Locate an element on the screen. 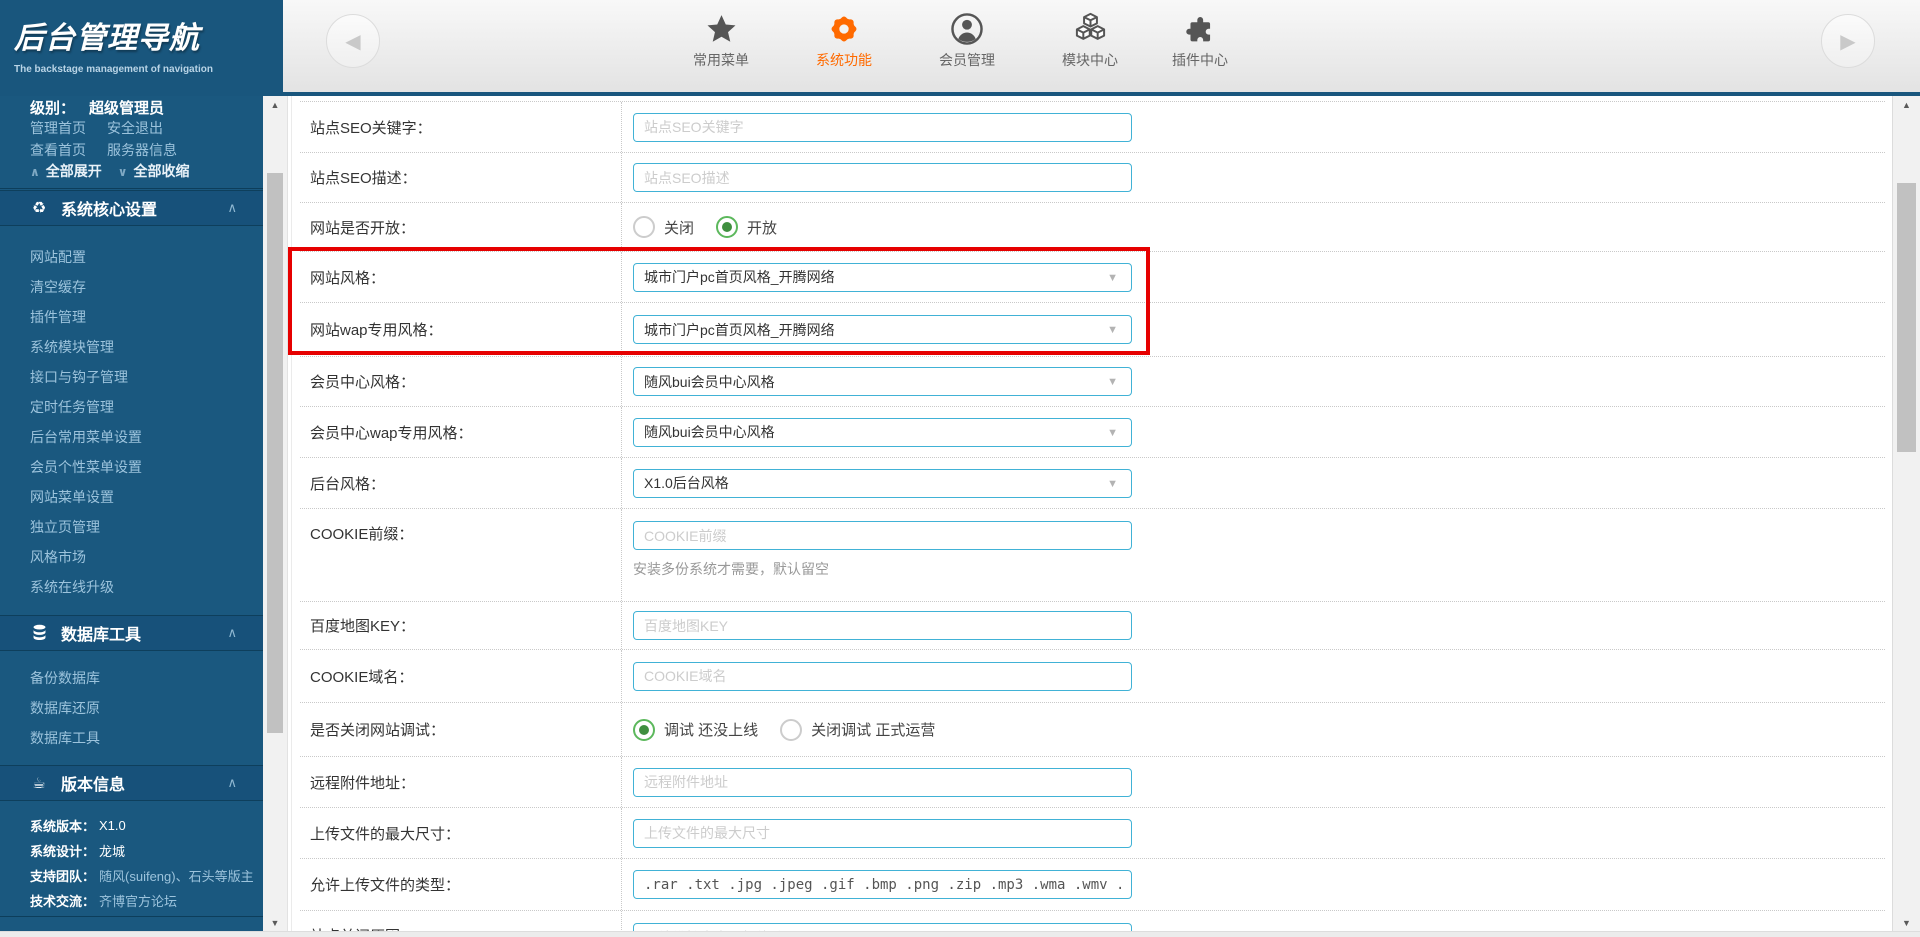  section-title: 数据库工具 is located at coordinates (101, 635).